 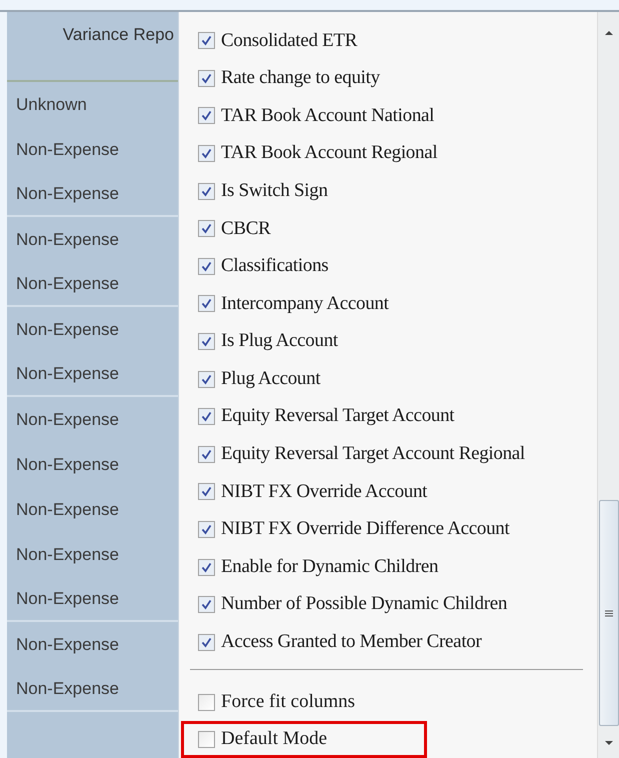 I want to click on menu-item: Plug Account, so click(x=392, y=379).